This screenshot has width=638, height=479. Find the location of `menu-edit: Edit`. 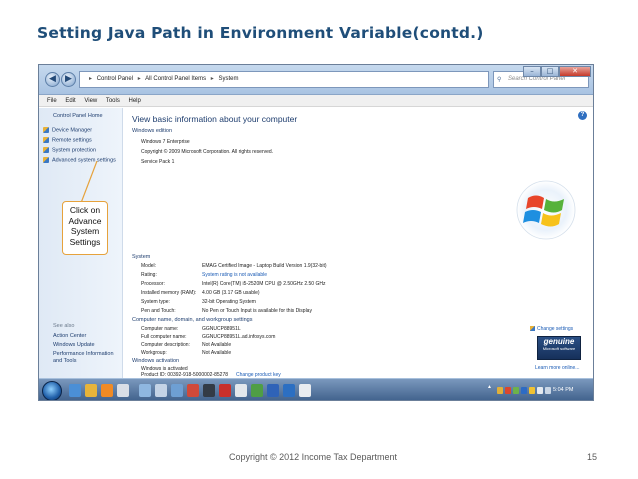

menu-edit: Edit is located at coordinates (70, 101).